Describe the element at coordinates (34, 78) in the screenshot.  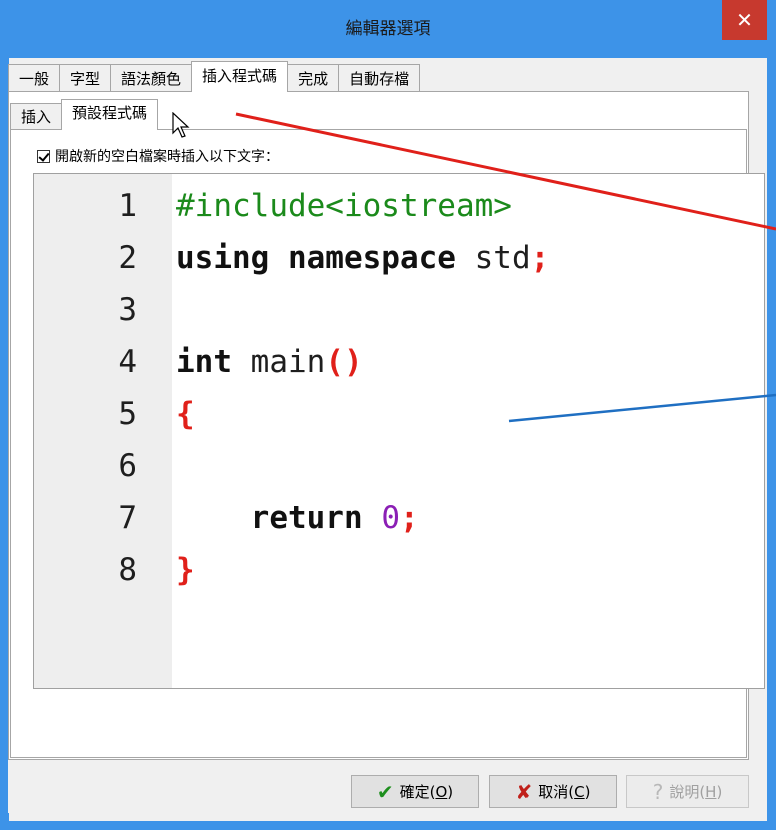
I see `tab-general: 一般` at that location.